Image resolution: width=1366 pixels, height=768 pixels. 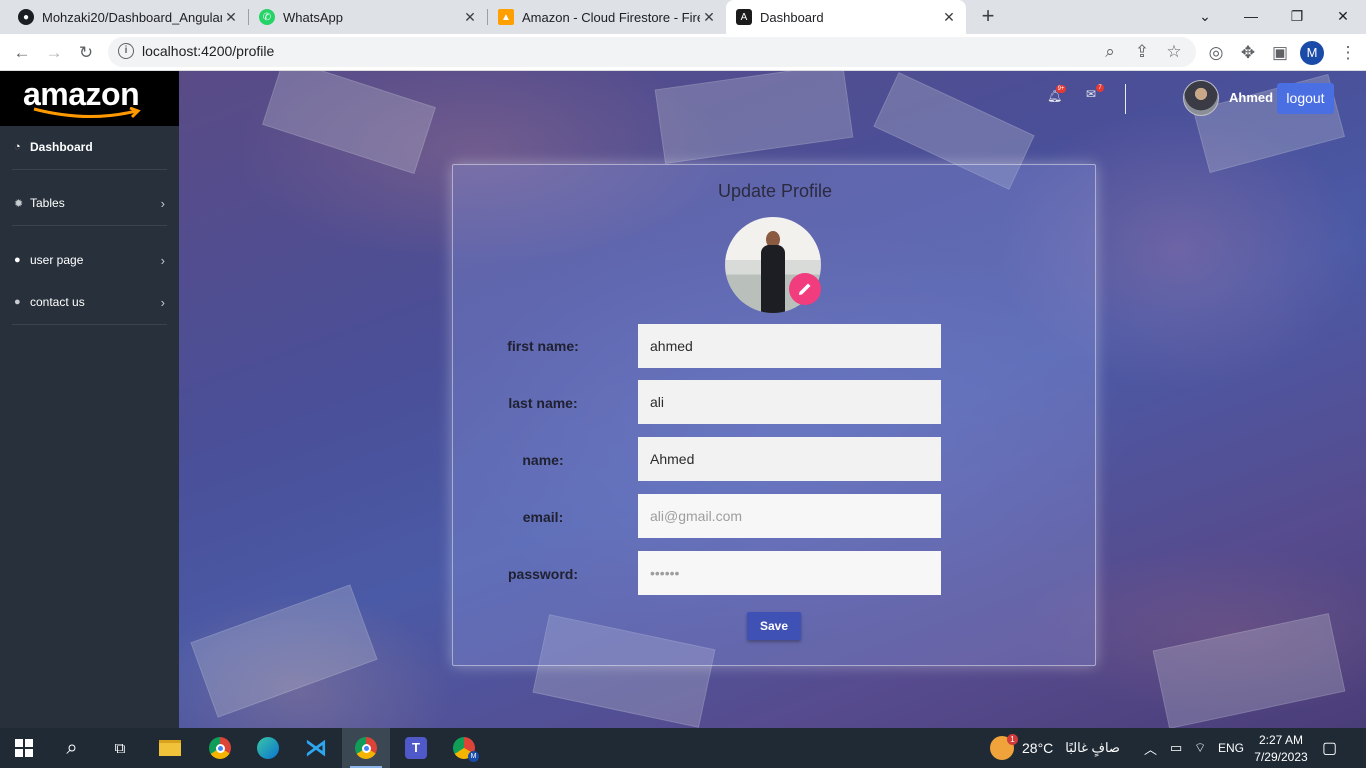 What do you see at coordinates (805, 289) in the screenshot?
I see `edit-photo-button` at bounding box center [805, 289].